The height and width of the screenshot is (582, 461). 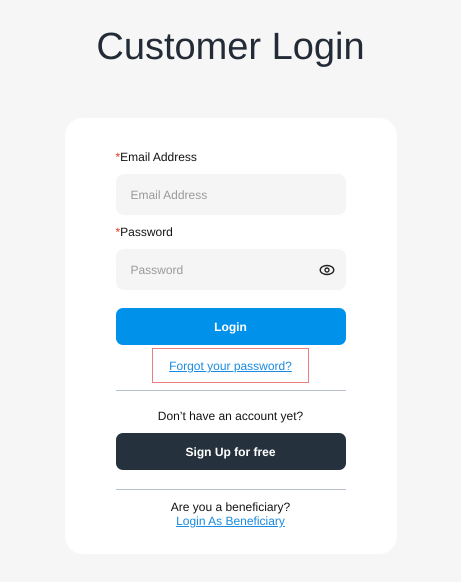 What do you see at coordinates (231, 326) in the screenshot?
I see `login-button: Login` at bounding box center [231, 326].